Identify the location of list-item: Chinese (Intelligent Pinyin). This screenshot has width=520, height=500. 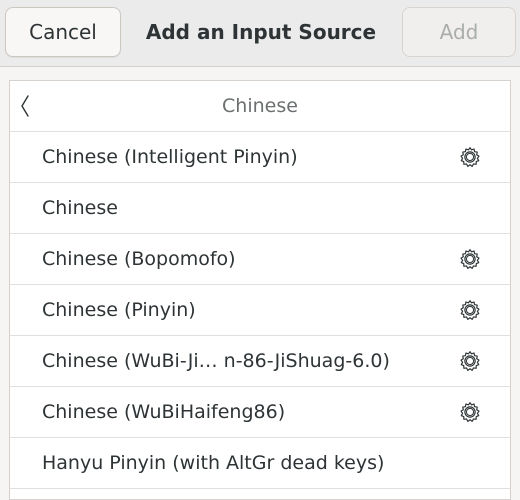
(260, 157).